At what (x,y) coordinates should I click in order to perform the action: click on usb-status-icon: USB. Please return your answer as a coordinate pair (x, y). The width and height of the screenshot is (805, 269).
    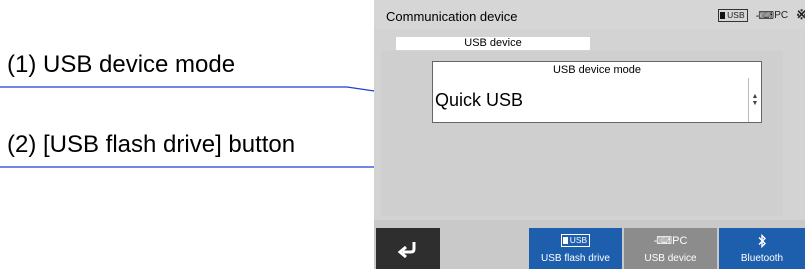
    Looking at the image, I should click on (733, 15).